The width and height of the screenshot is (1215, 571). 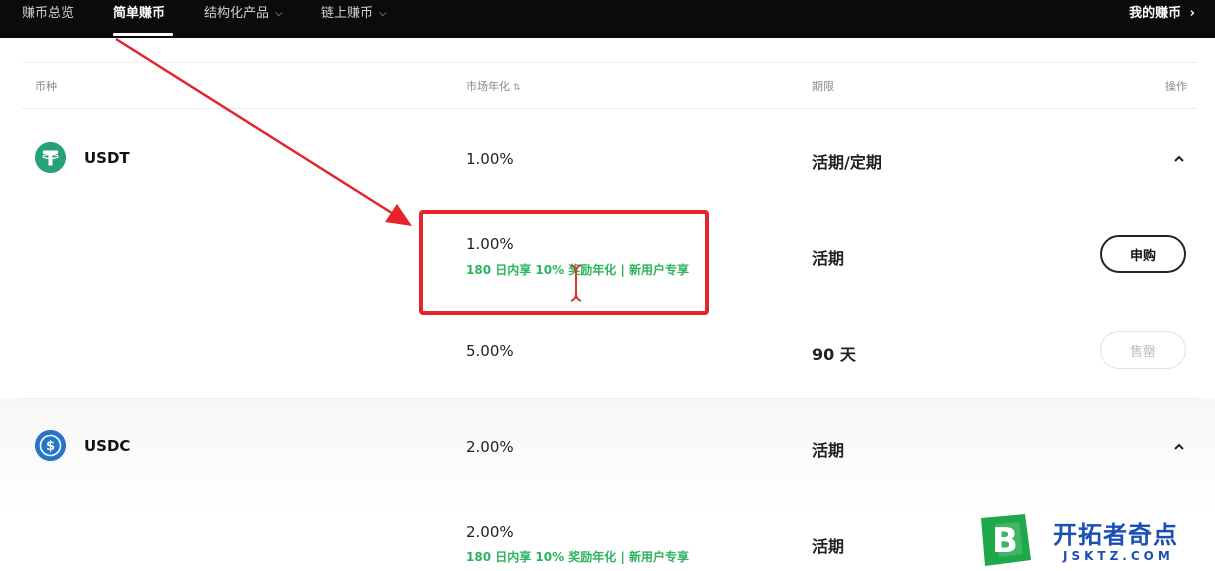 I want to click on watermark-logo: B 开拓者奇点 JSKTZ.COM, so click(x=1090, y=541).